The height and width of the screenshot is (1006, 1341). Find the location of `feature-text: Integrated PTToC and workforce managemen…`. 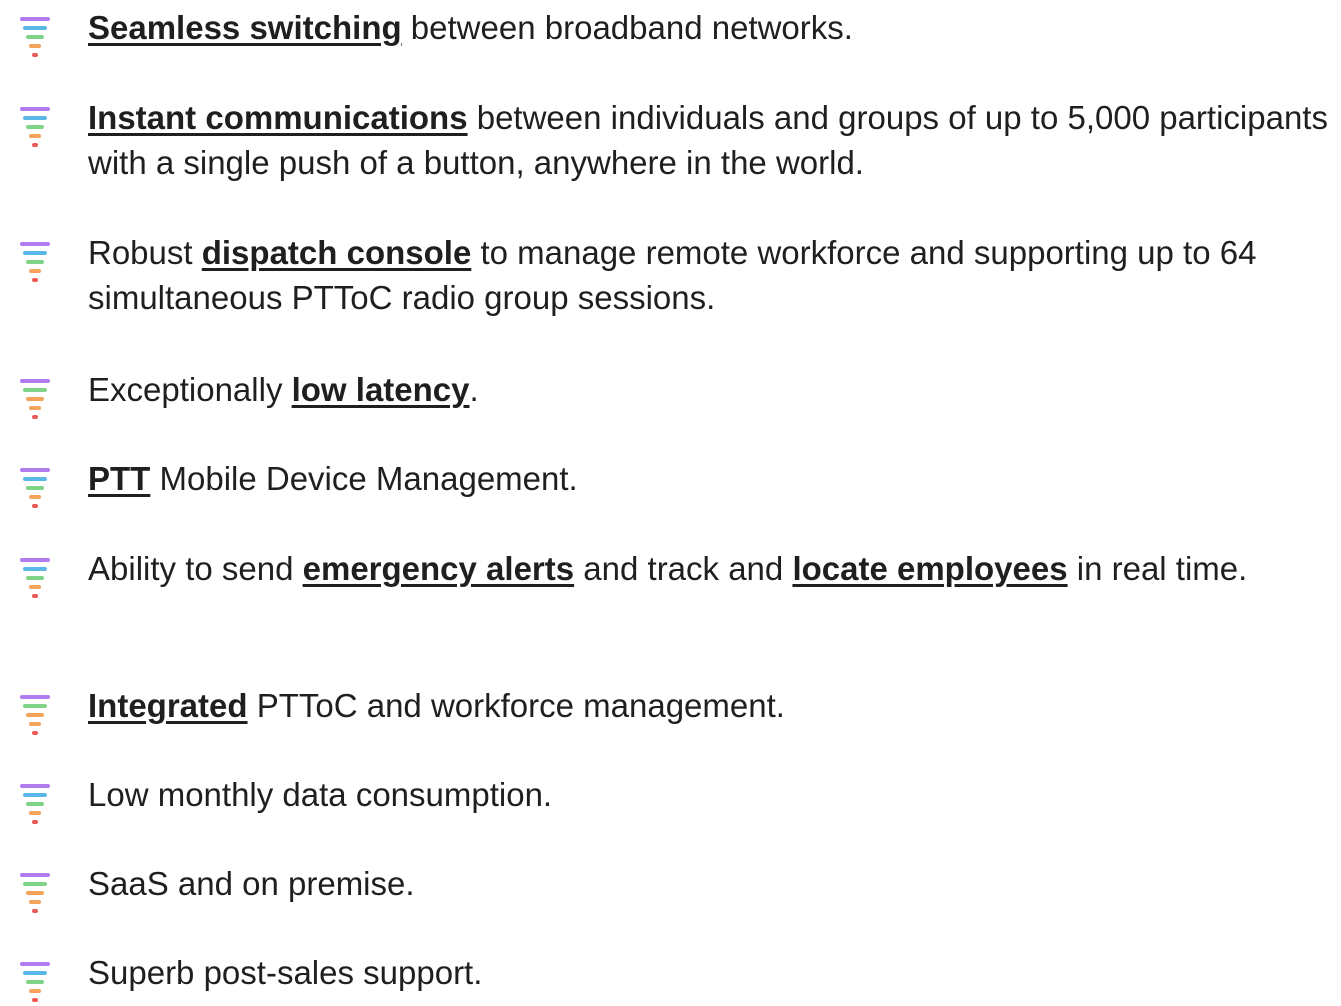

feature-text: Integrated PTToC and workforce managemen… is located at coordinates (710, 705).